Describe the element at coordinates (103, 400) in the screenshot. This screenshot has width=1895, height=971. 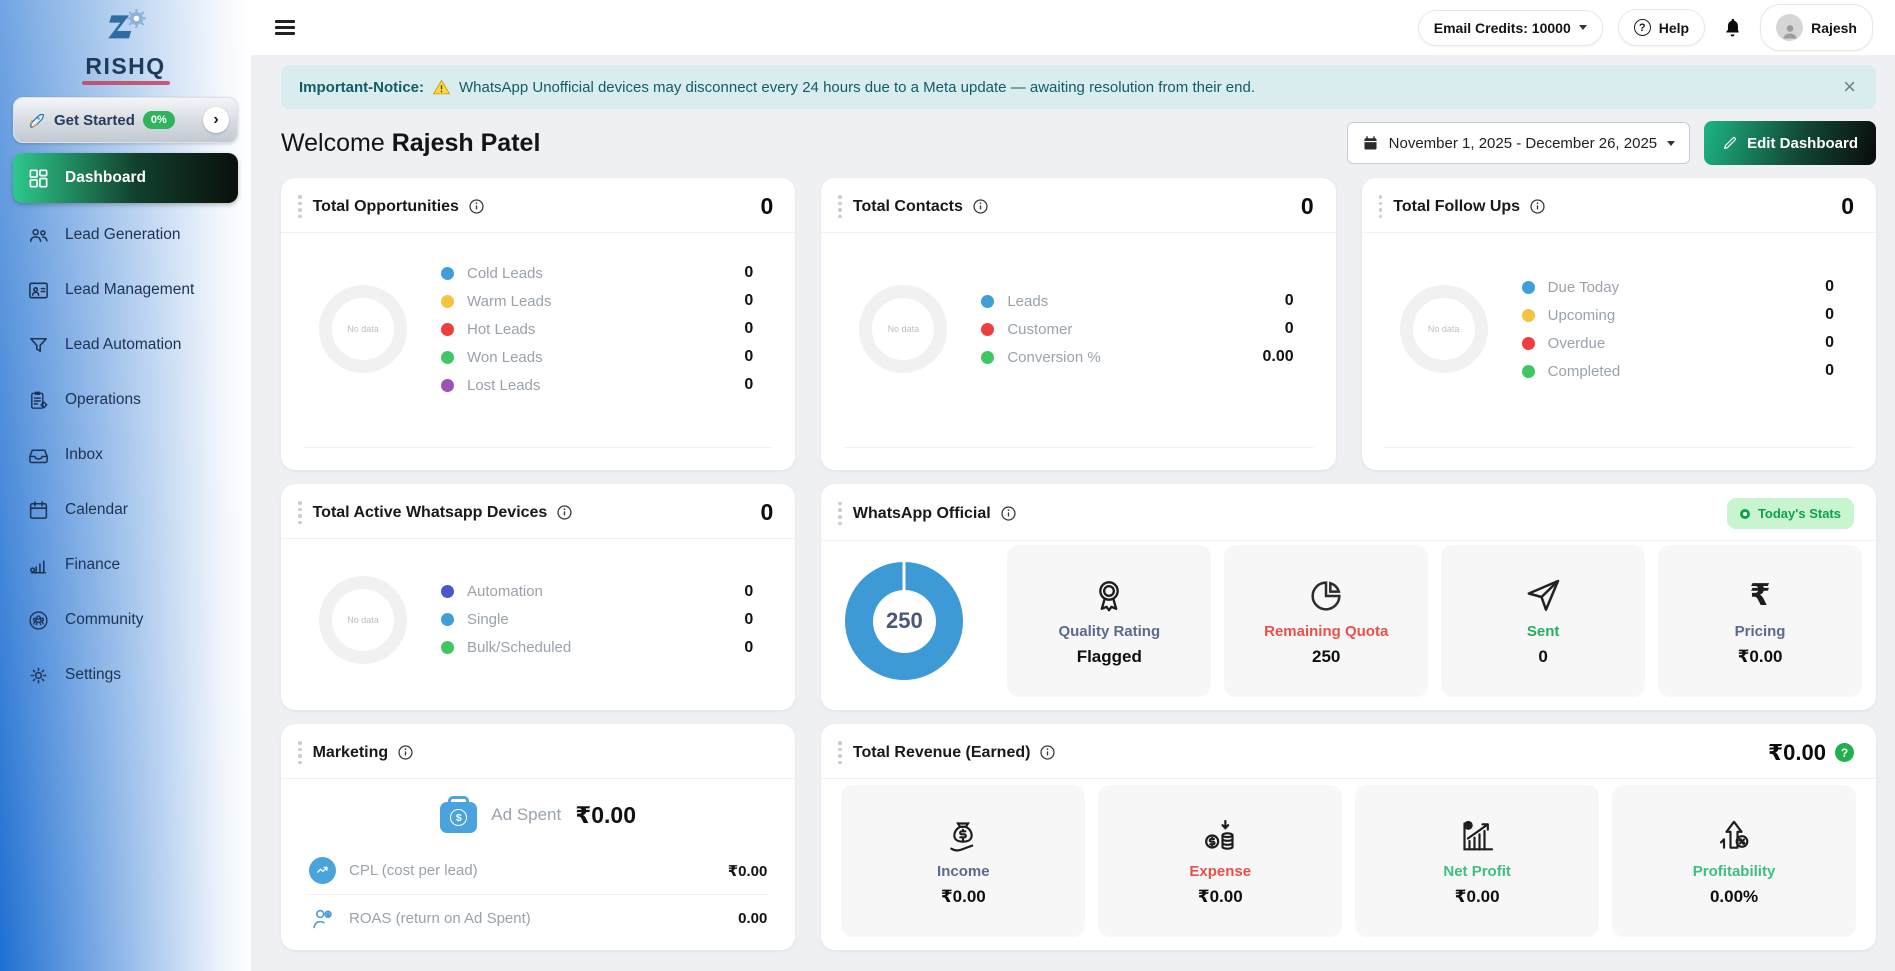
I see `sidebar-item-label: Operations` at that location.